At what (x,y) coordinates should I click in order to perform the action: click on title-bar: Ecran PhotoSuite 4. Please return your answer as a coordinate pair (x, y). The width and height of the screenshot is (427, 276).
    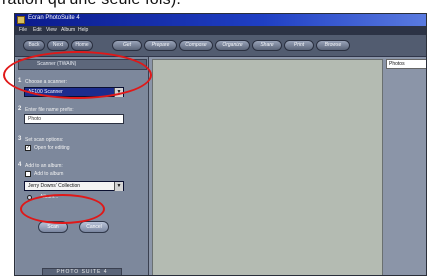
    Looking at the image, I should click on (220, 20).